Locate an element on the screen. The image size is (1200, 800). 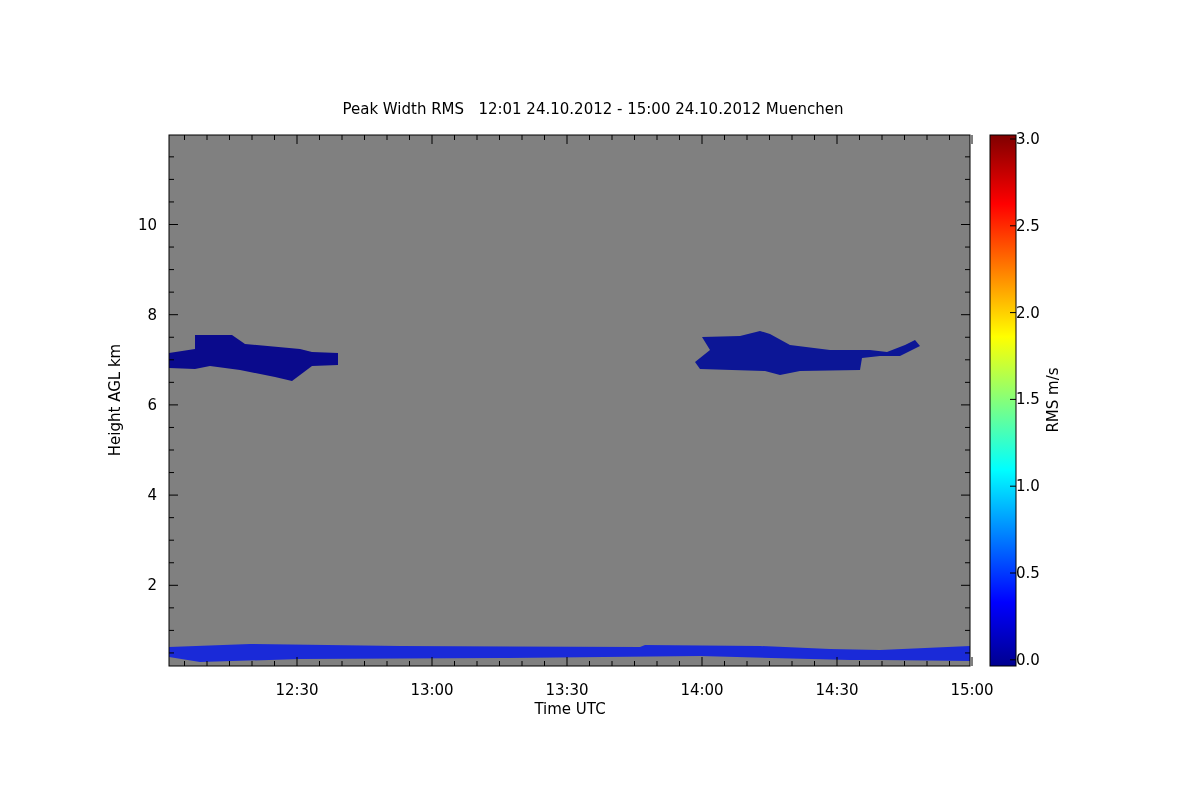
y-tick-label: 2 is located at coordinates (152, 585).